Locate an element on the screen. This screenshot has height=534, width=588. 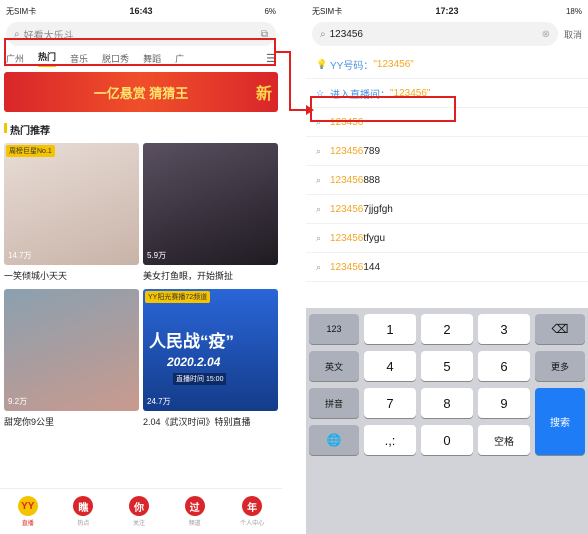
key-english: 英文 is located at coordinates (334, 366).